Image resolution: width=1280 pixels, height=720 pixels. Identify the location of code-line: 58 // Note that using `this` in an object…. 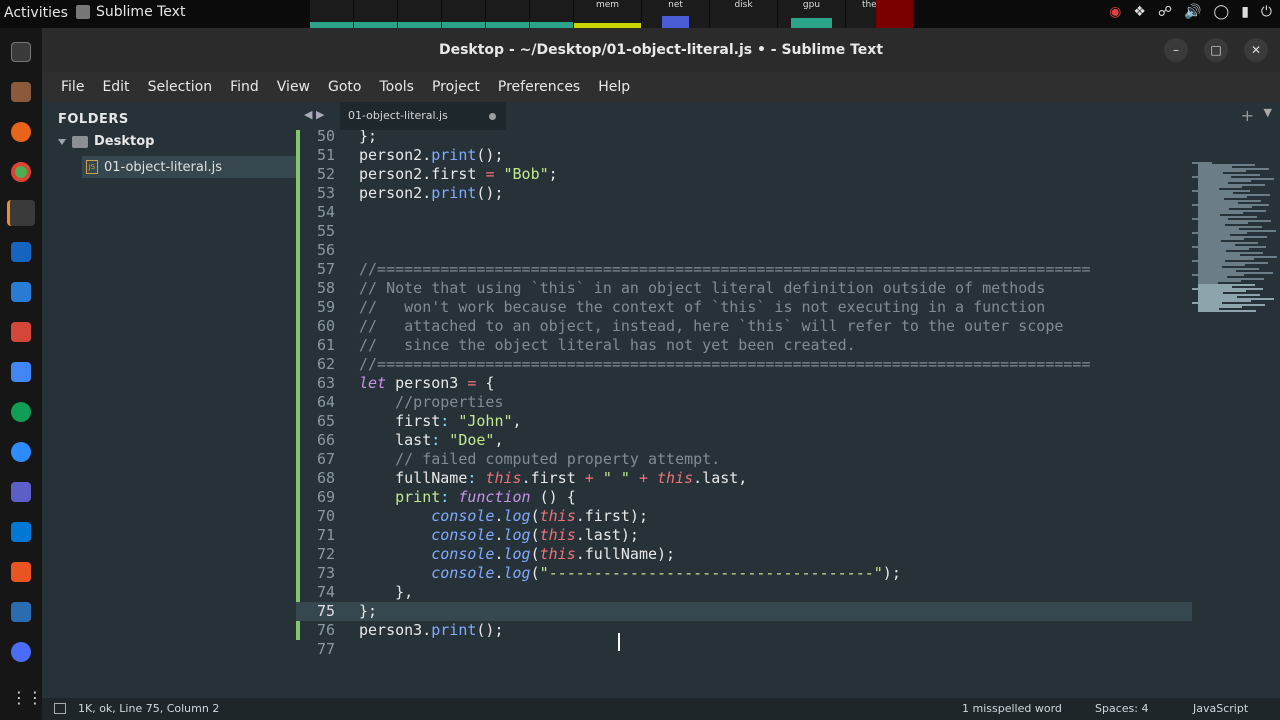
(744, 288).